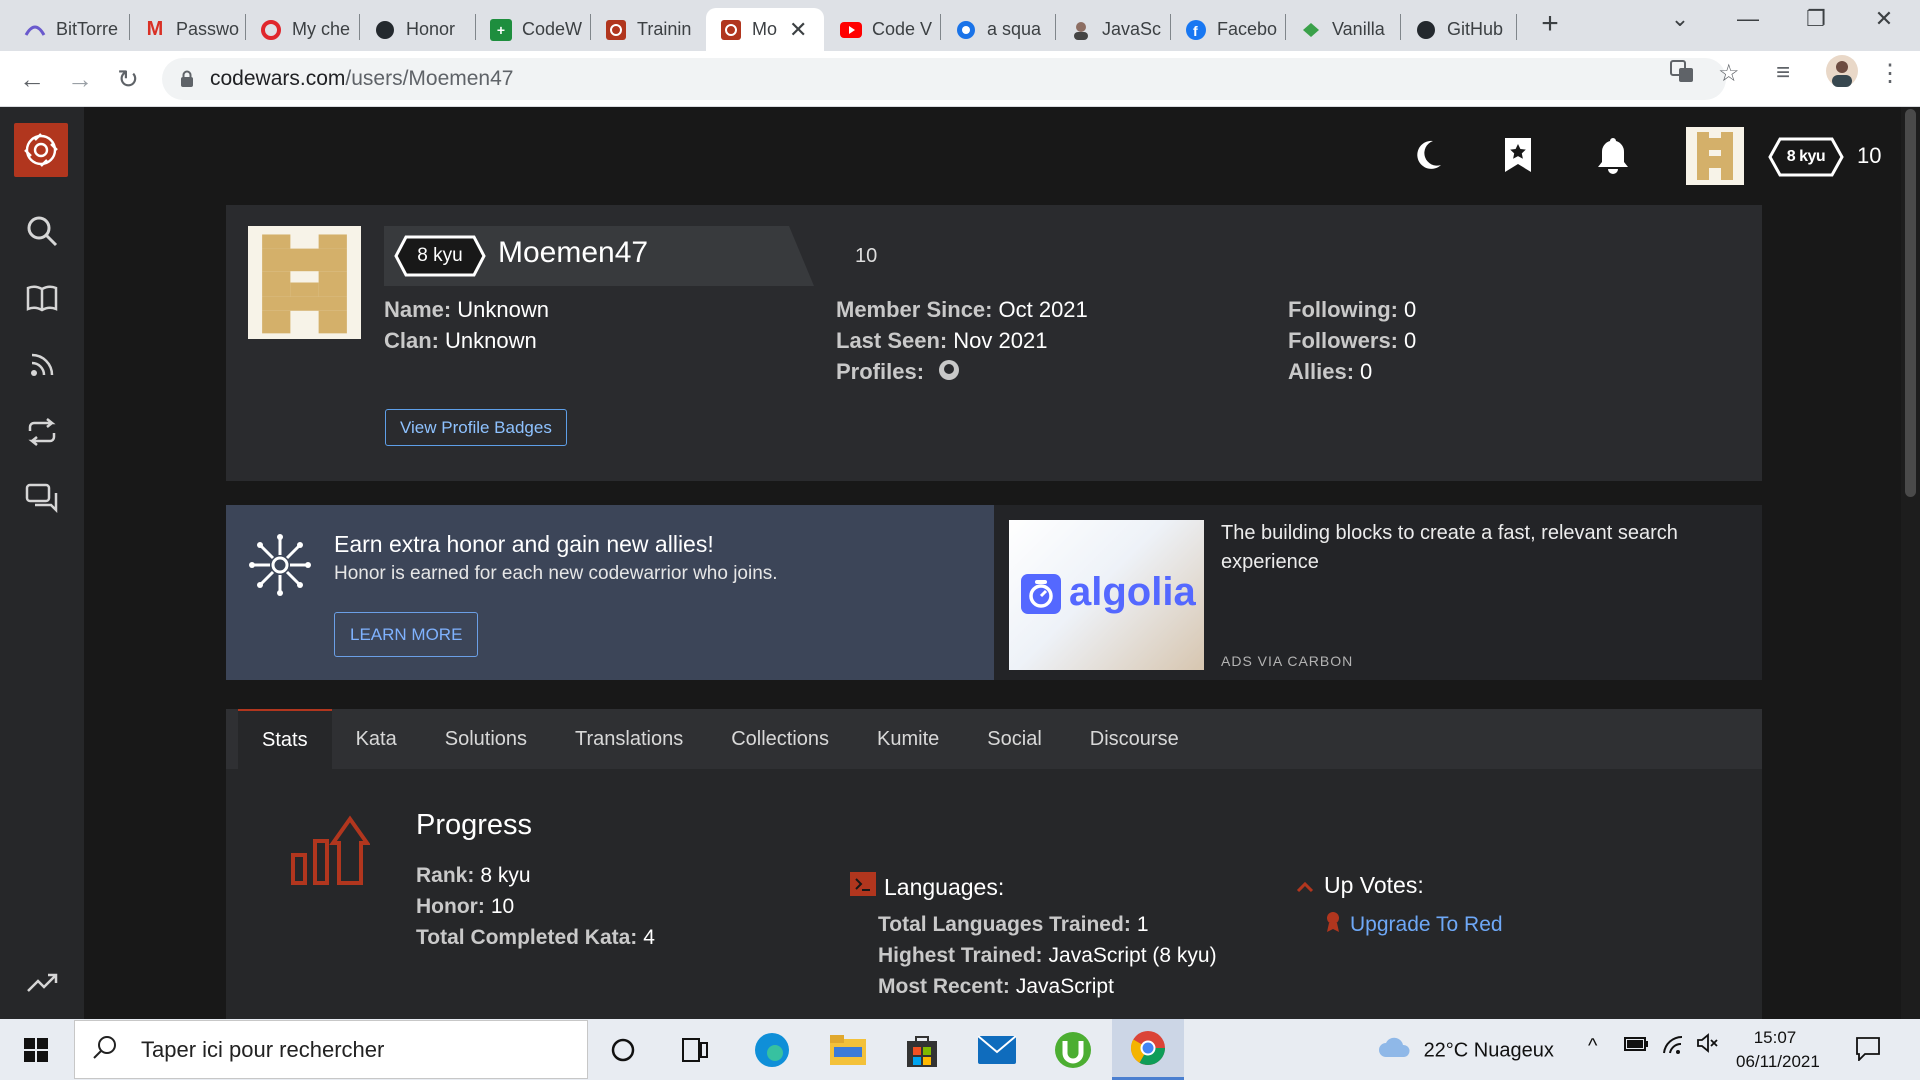 This screenshot has height=1080, width=1920. I want to click on codewars-plus-icon: +, so click(501, 29).